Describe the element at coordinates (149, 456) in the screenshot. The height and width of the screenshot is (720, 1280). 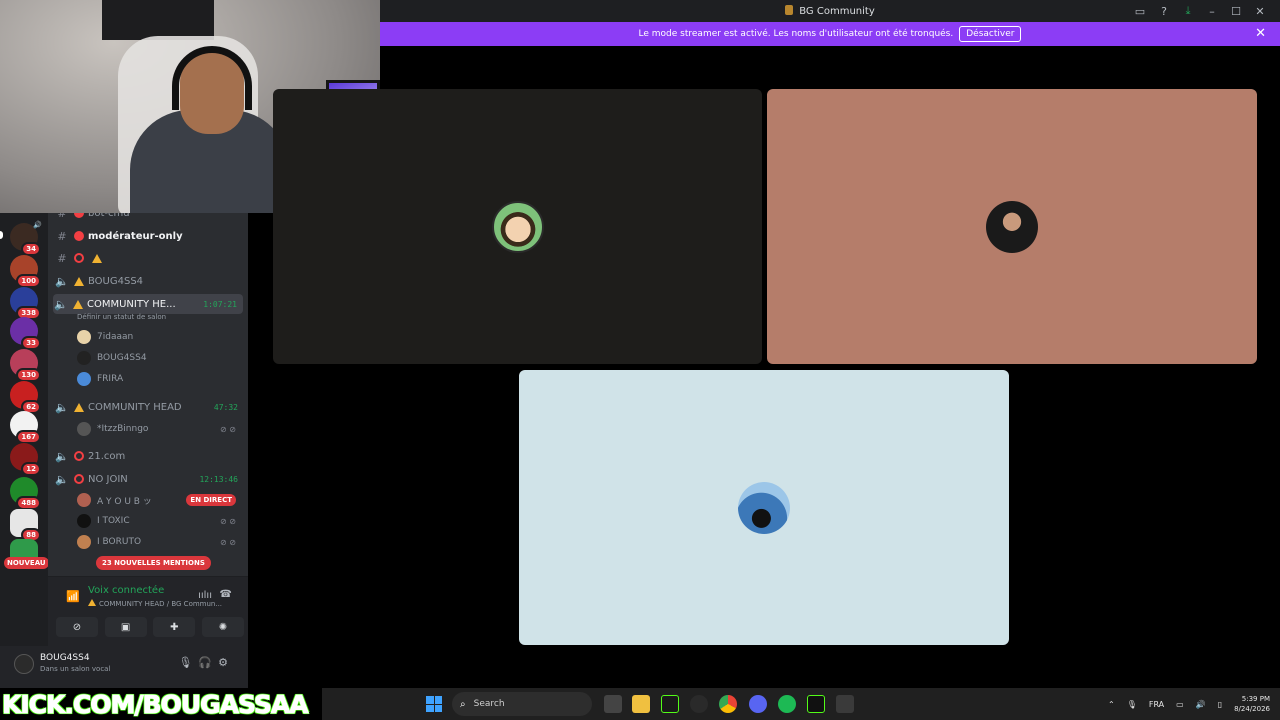
I see `voice-channel-21com: 🔈 21.com` at that location.